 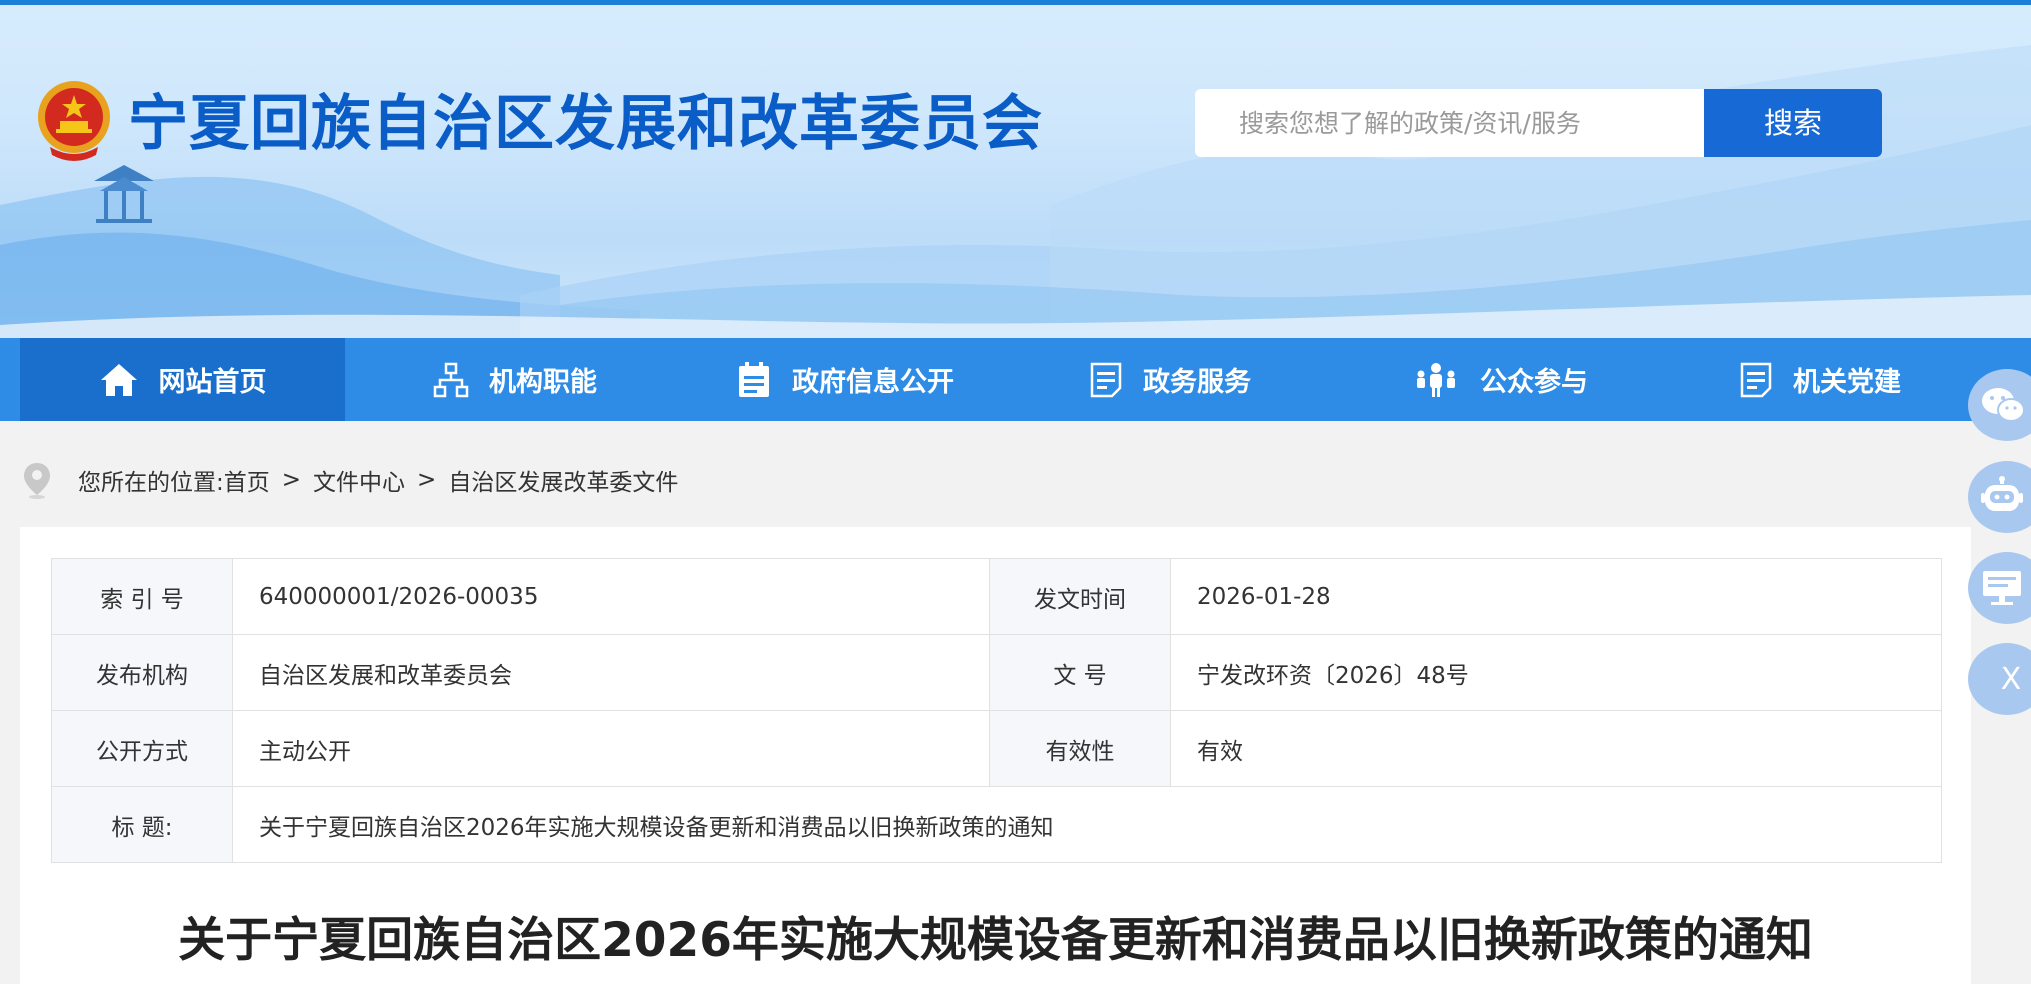 What do you see at coordinates (1449, 123) in the screenshot?
I see `search-input` at bounding box center [1449, 123].